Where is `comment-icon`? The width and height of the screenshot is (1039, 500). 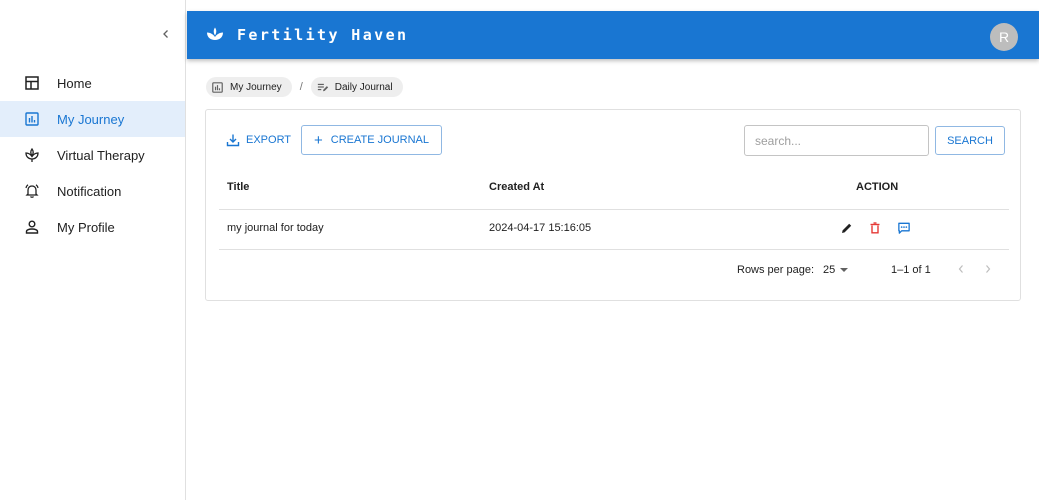
comment-icon is located at coordinates (904, 228).